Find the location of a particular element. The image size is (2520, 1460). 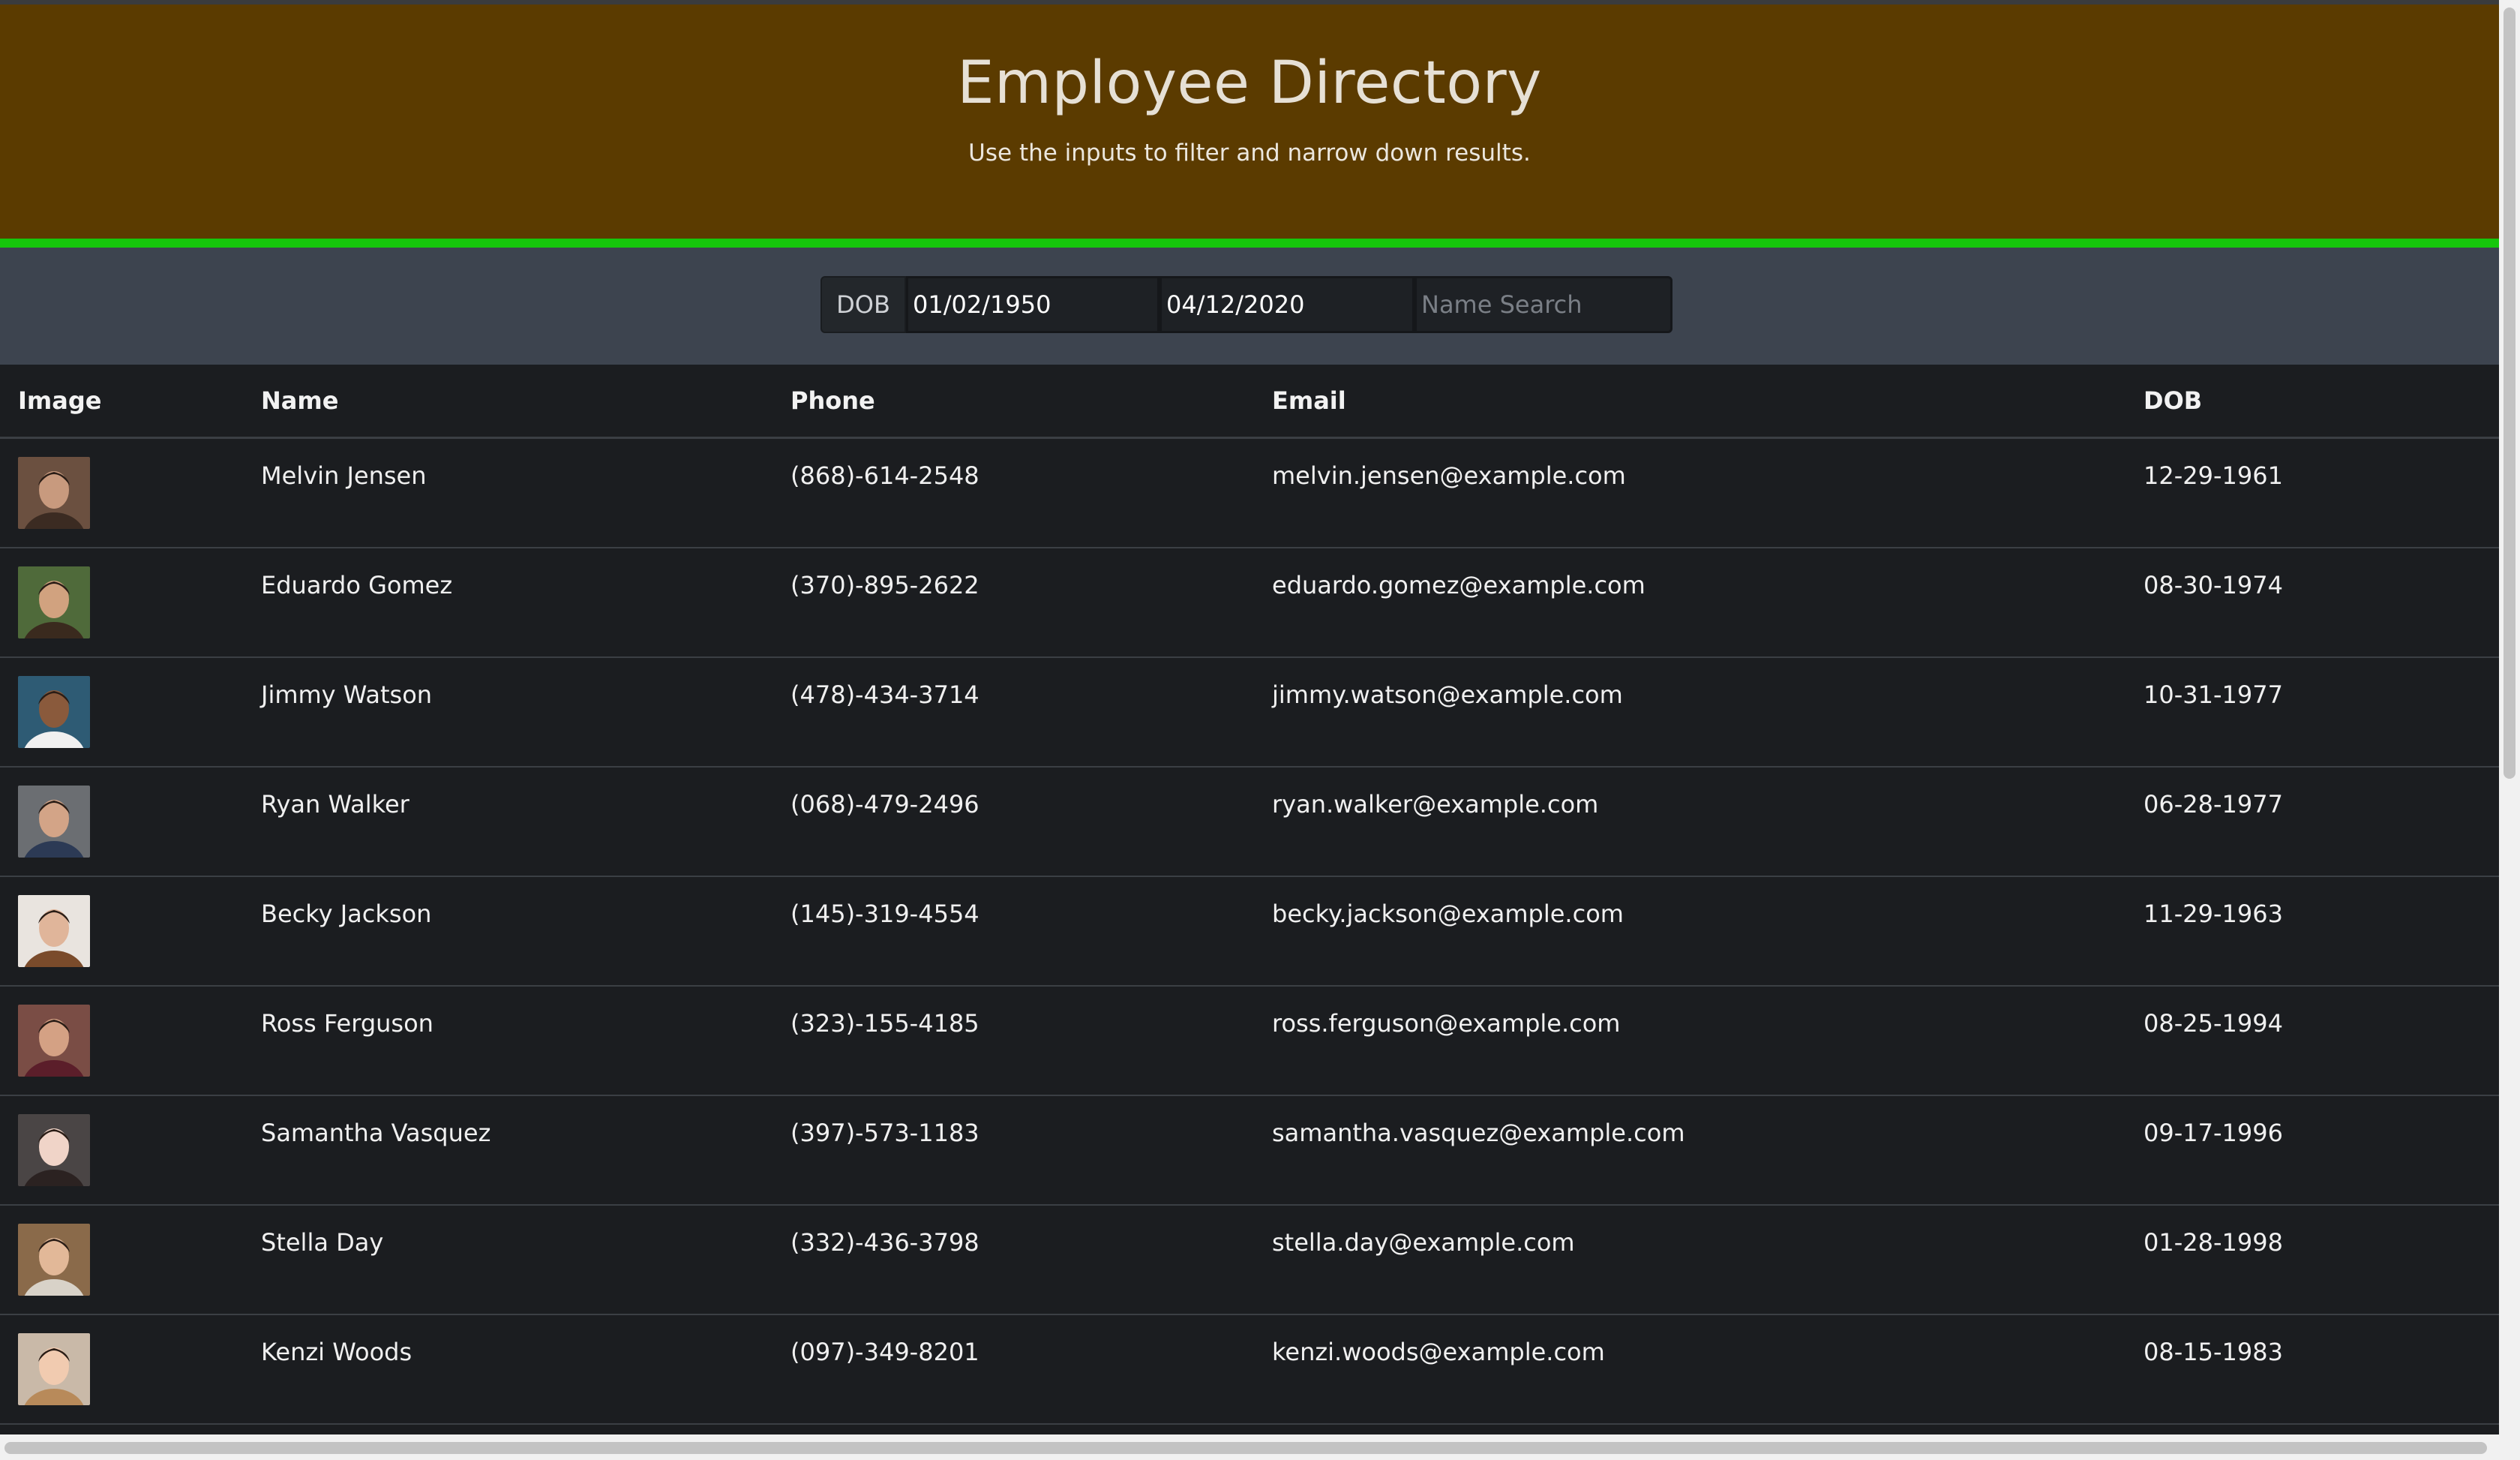

employee-email: ross.ferguson@example.com is located at coordinates (1446, 1023).